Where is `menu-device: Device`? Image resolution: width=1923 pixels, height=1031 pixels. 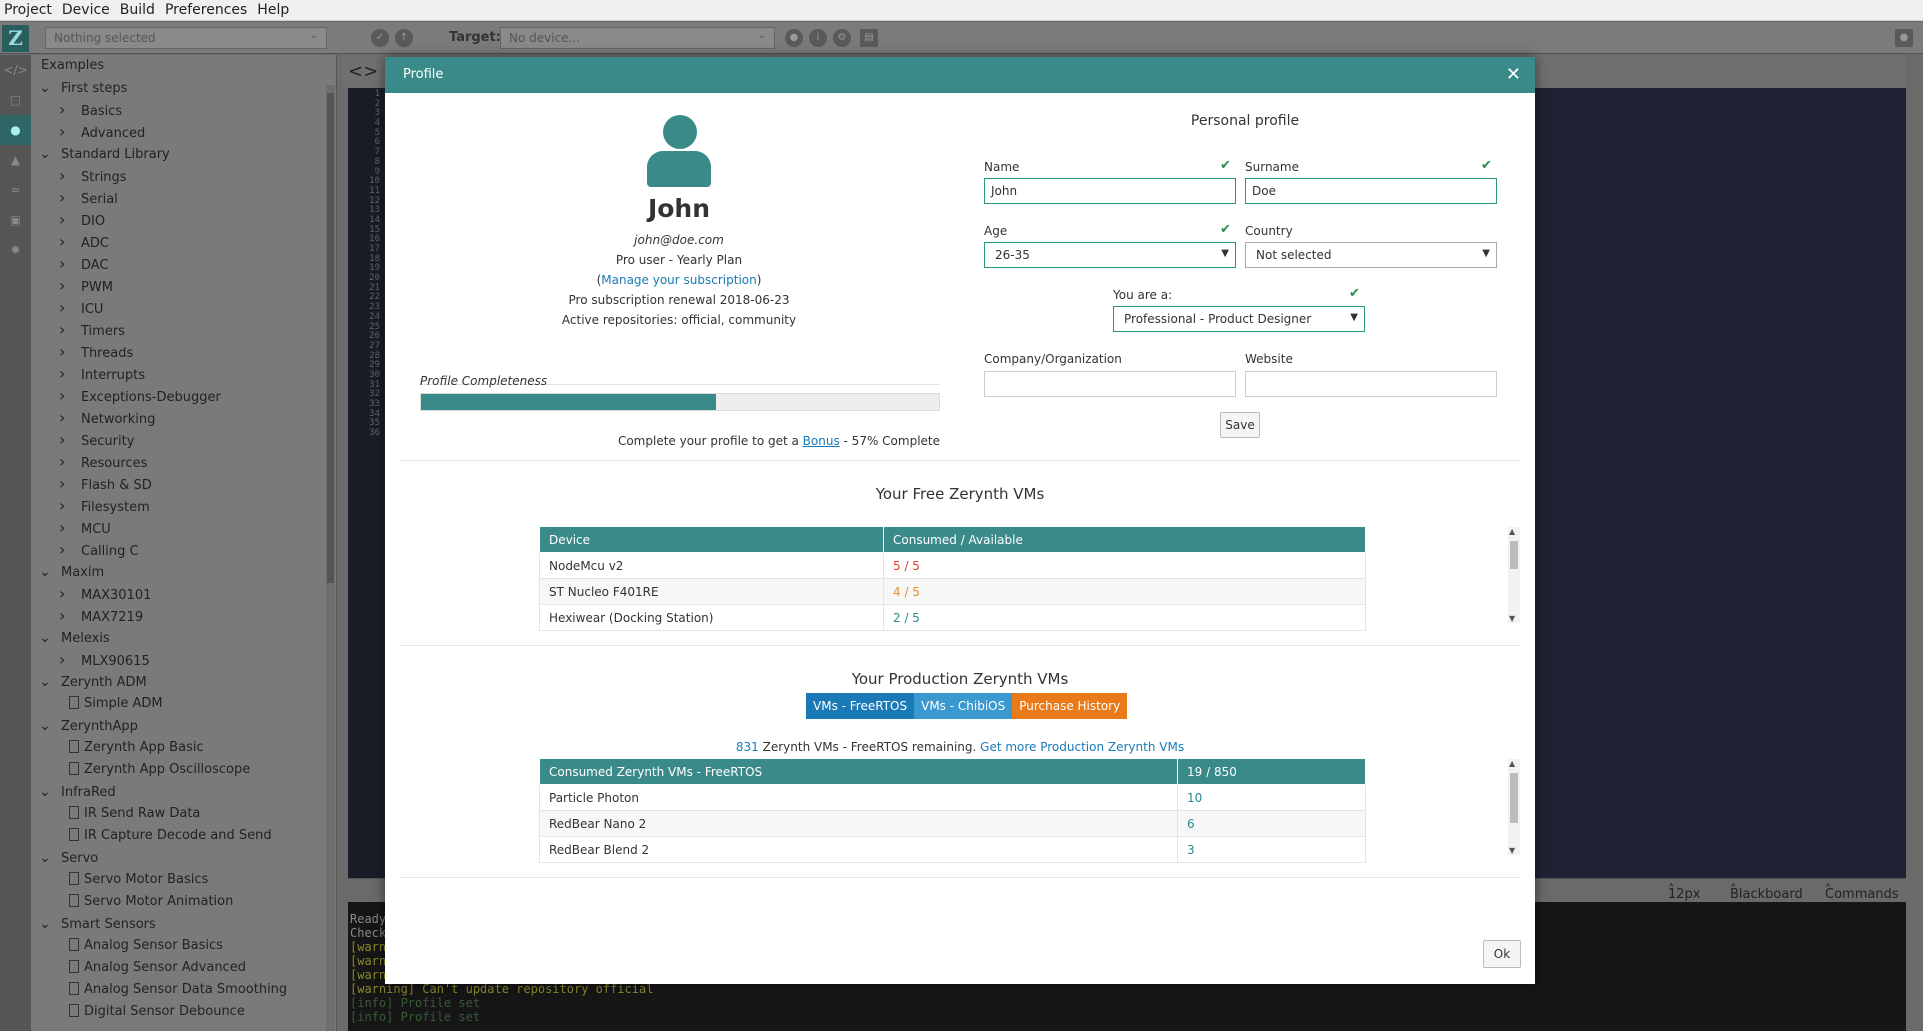 menu-device: Device is located at coordinates (86, 10).